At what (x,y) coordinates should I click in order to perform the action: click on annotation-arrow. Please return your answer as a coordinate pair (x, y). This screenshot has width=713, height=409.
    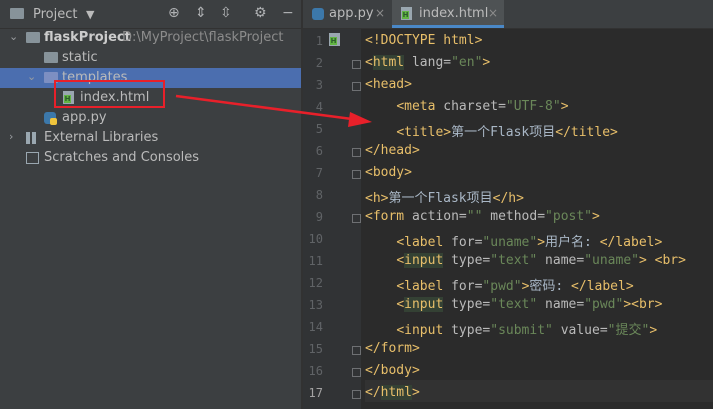
    Looking at the image, I should click on (273, 110).